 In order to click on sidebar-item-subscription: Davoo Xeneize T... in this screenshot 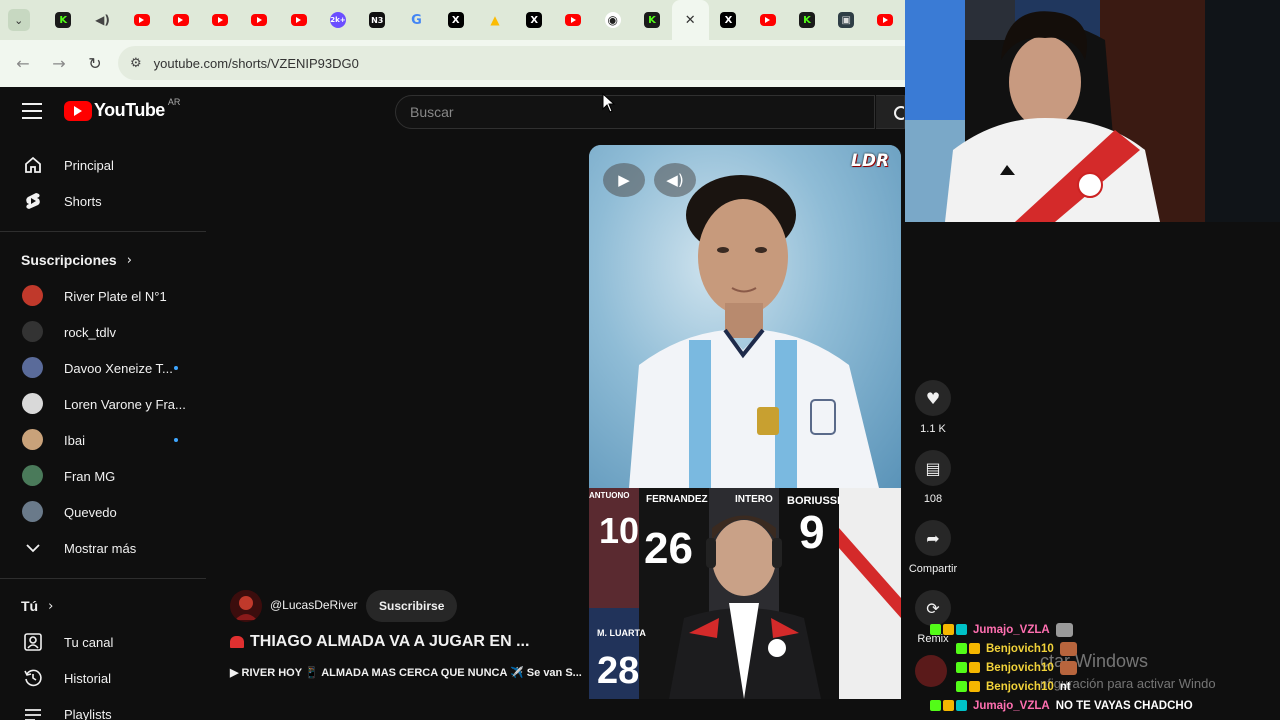, I will do `click(103, 368)`.